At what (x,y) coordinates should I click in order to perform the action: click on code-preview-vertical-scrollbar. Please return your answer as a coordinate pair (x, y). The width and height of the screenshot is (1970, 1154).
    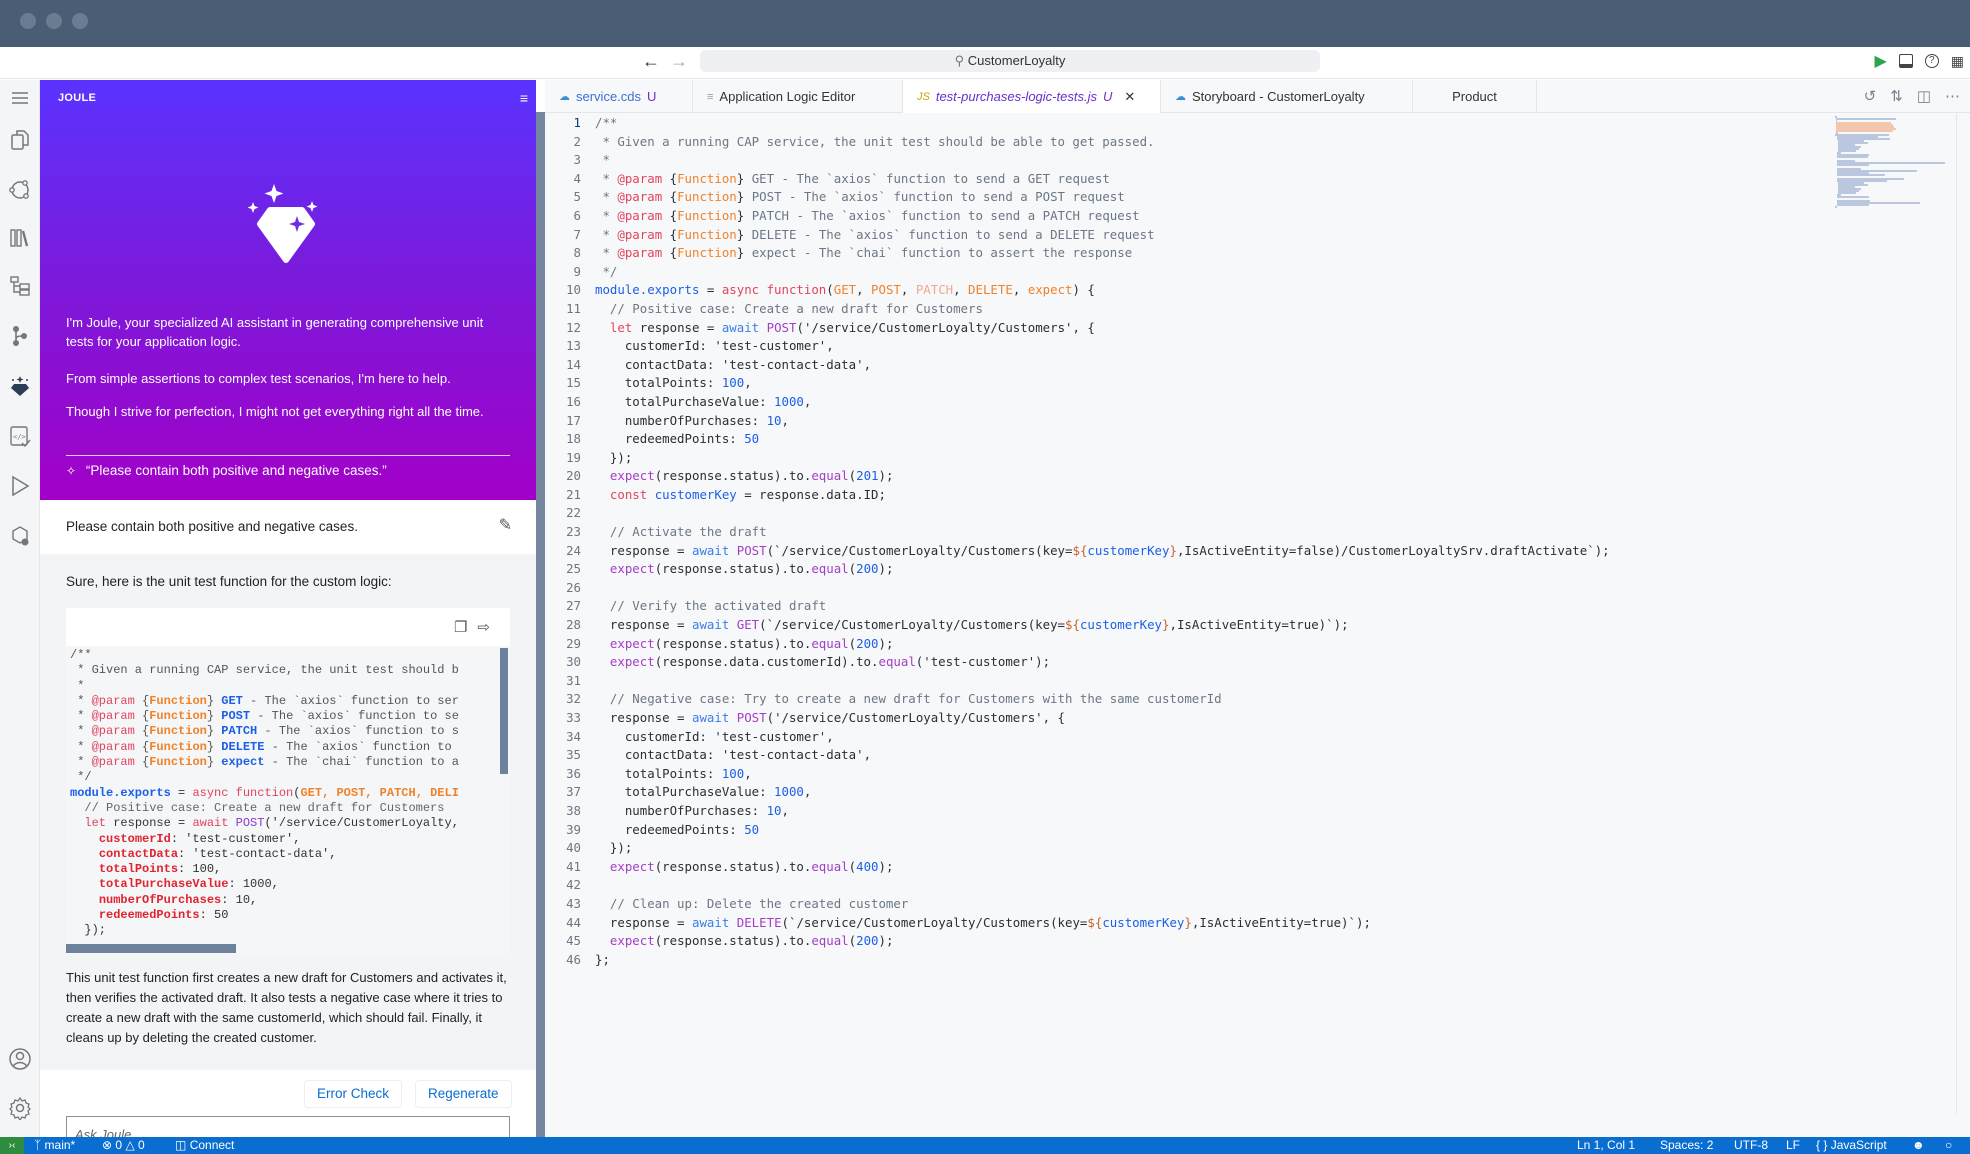
    Looking at the image, I should click on (504, 711).